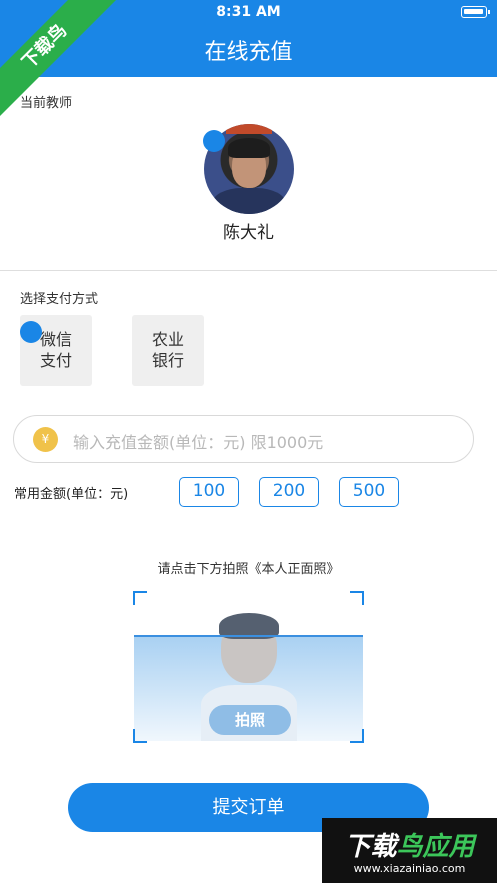 The width and height of the screenshot is (497, 883). I want to click on amount-input: ¥ 输入充值金额(单位：元) 限1000元, so click(243, 439).